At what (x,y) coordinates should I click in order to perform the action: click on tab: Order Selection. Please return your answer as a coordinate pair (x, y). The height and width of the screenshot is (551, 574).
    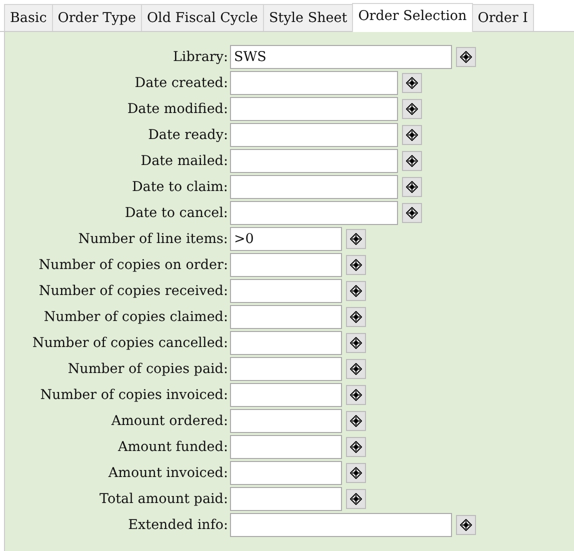
    Looking at the image, I should click on (412, 17).